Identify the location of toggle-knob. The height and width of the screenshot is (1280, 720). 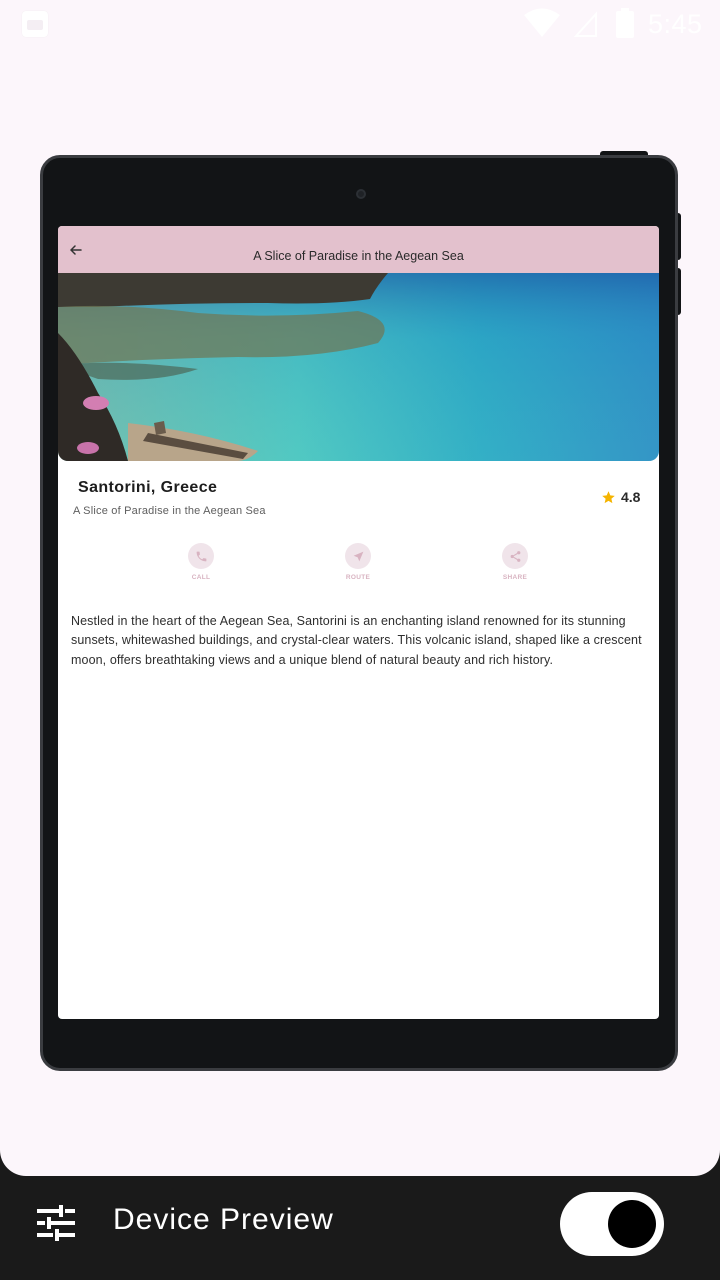
(632, 1224).